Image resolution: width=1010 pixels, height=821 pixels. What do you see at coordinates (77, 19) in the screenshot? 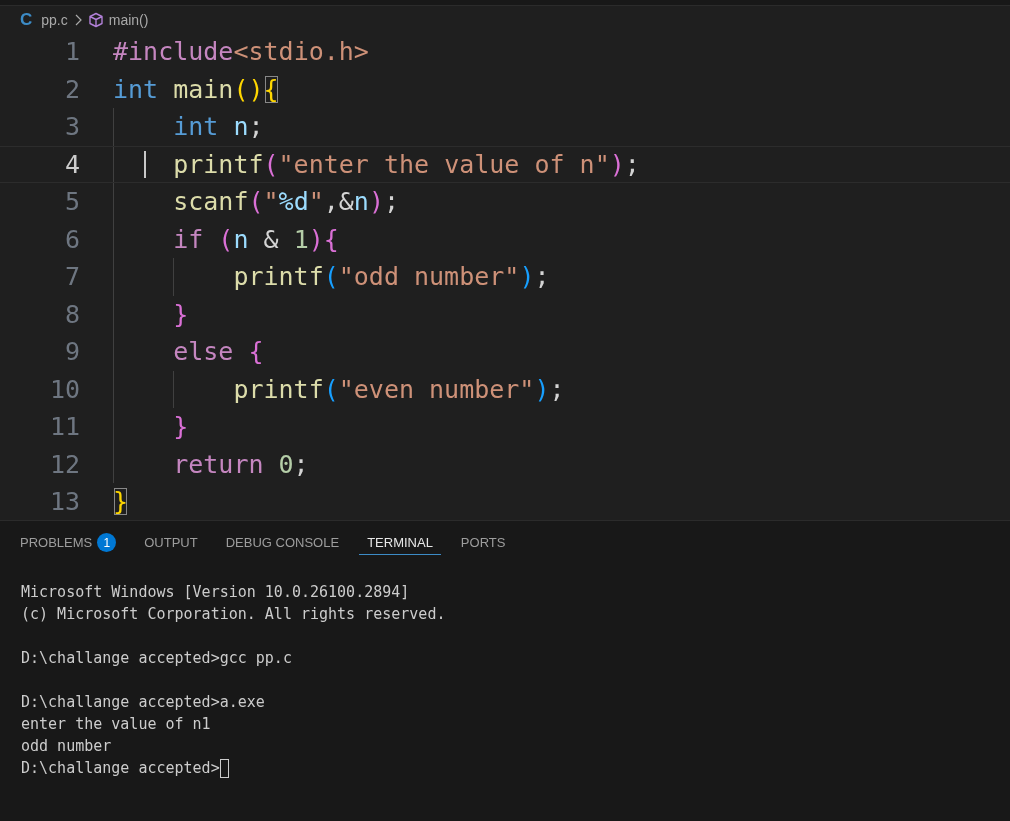
I see `chevron-right-icon` at bounding box center [77, 19].